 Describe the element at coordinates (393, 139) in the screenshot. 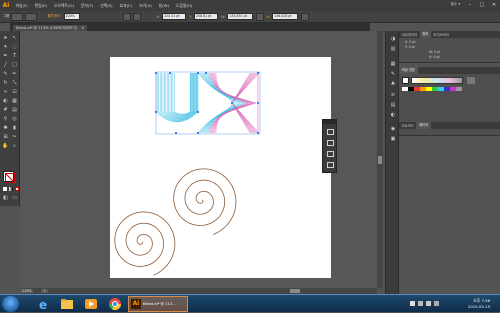

I see `graphic-styles-icon: ▣` at that location.